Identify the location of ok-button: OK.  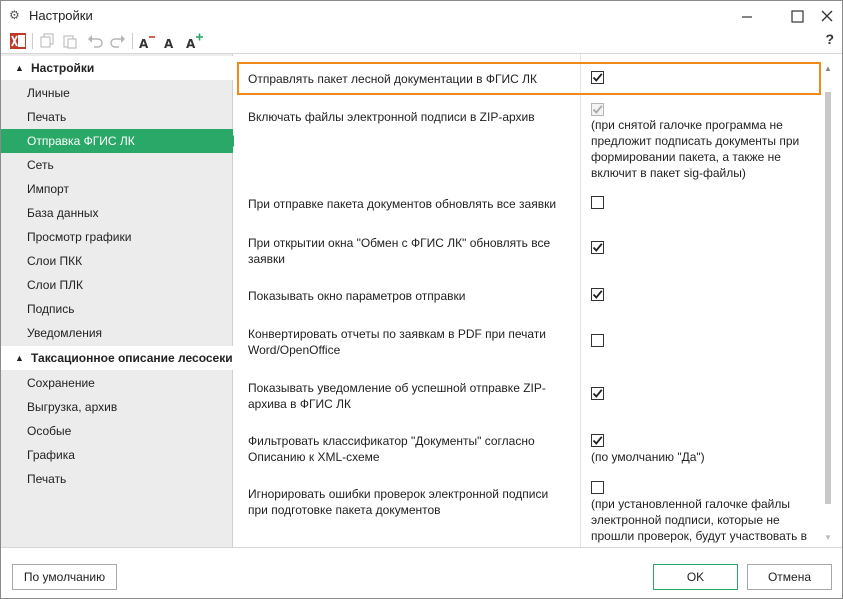
(695, 577).